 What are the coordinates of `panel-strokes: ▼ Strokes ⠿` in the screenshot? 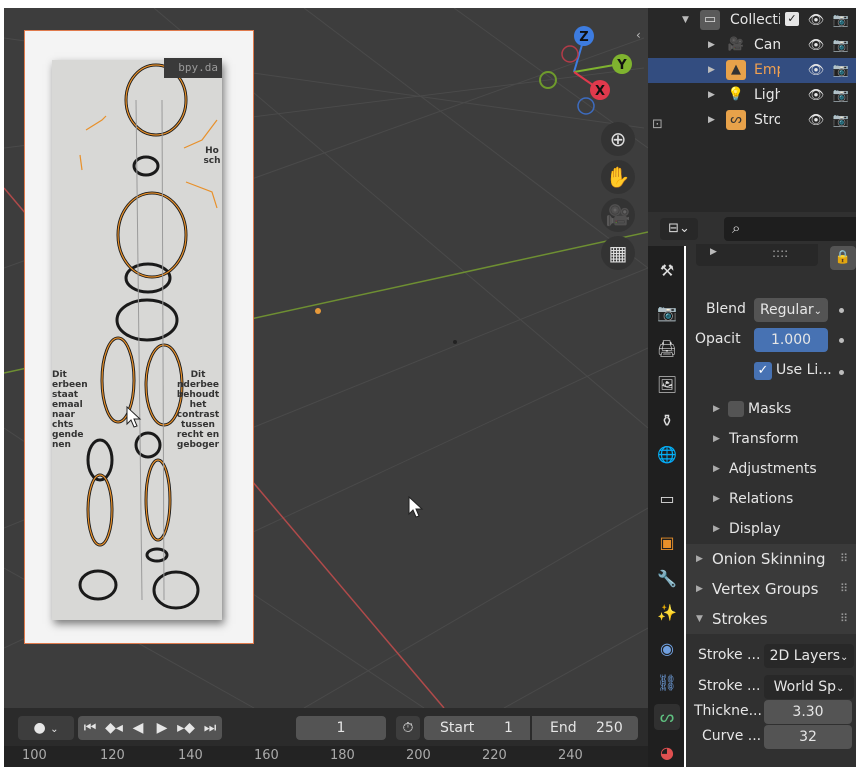 It's located at (771, 619).